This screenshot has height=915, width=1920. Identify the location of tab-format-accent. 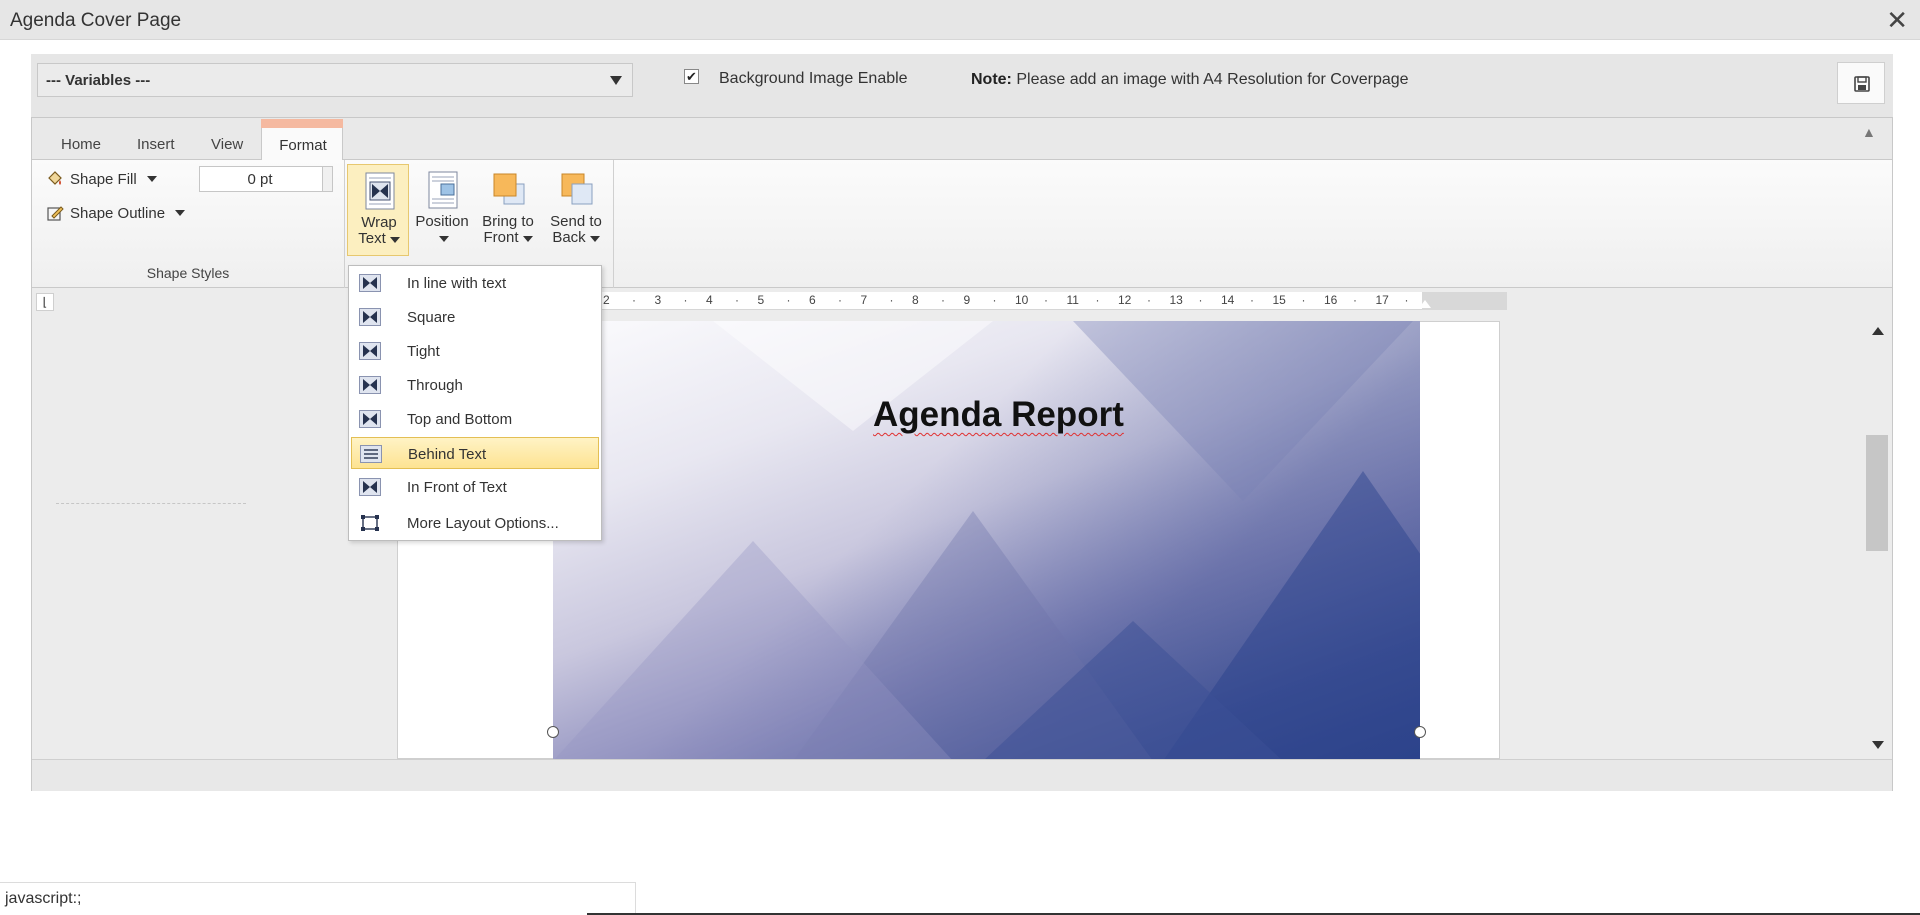
(302, 123).